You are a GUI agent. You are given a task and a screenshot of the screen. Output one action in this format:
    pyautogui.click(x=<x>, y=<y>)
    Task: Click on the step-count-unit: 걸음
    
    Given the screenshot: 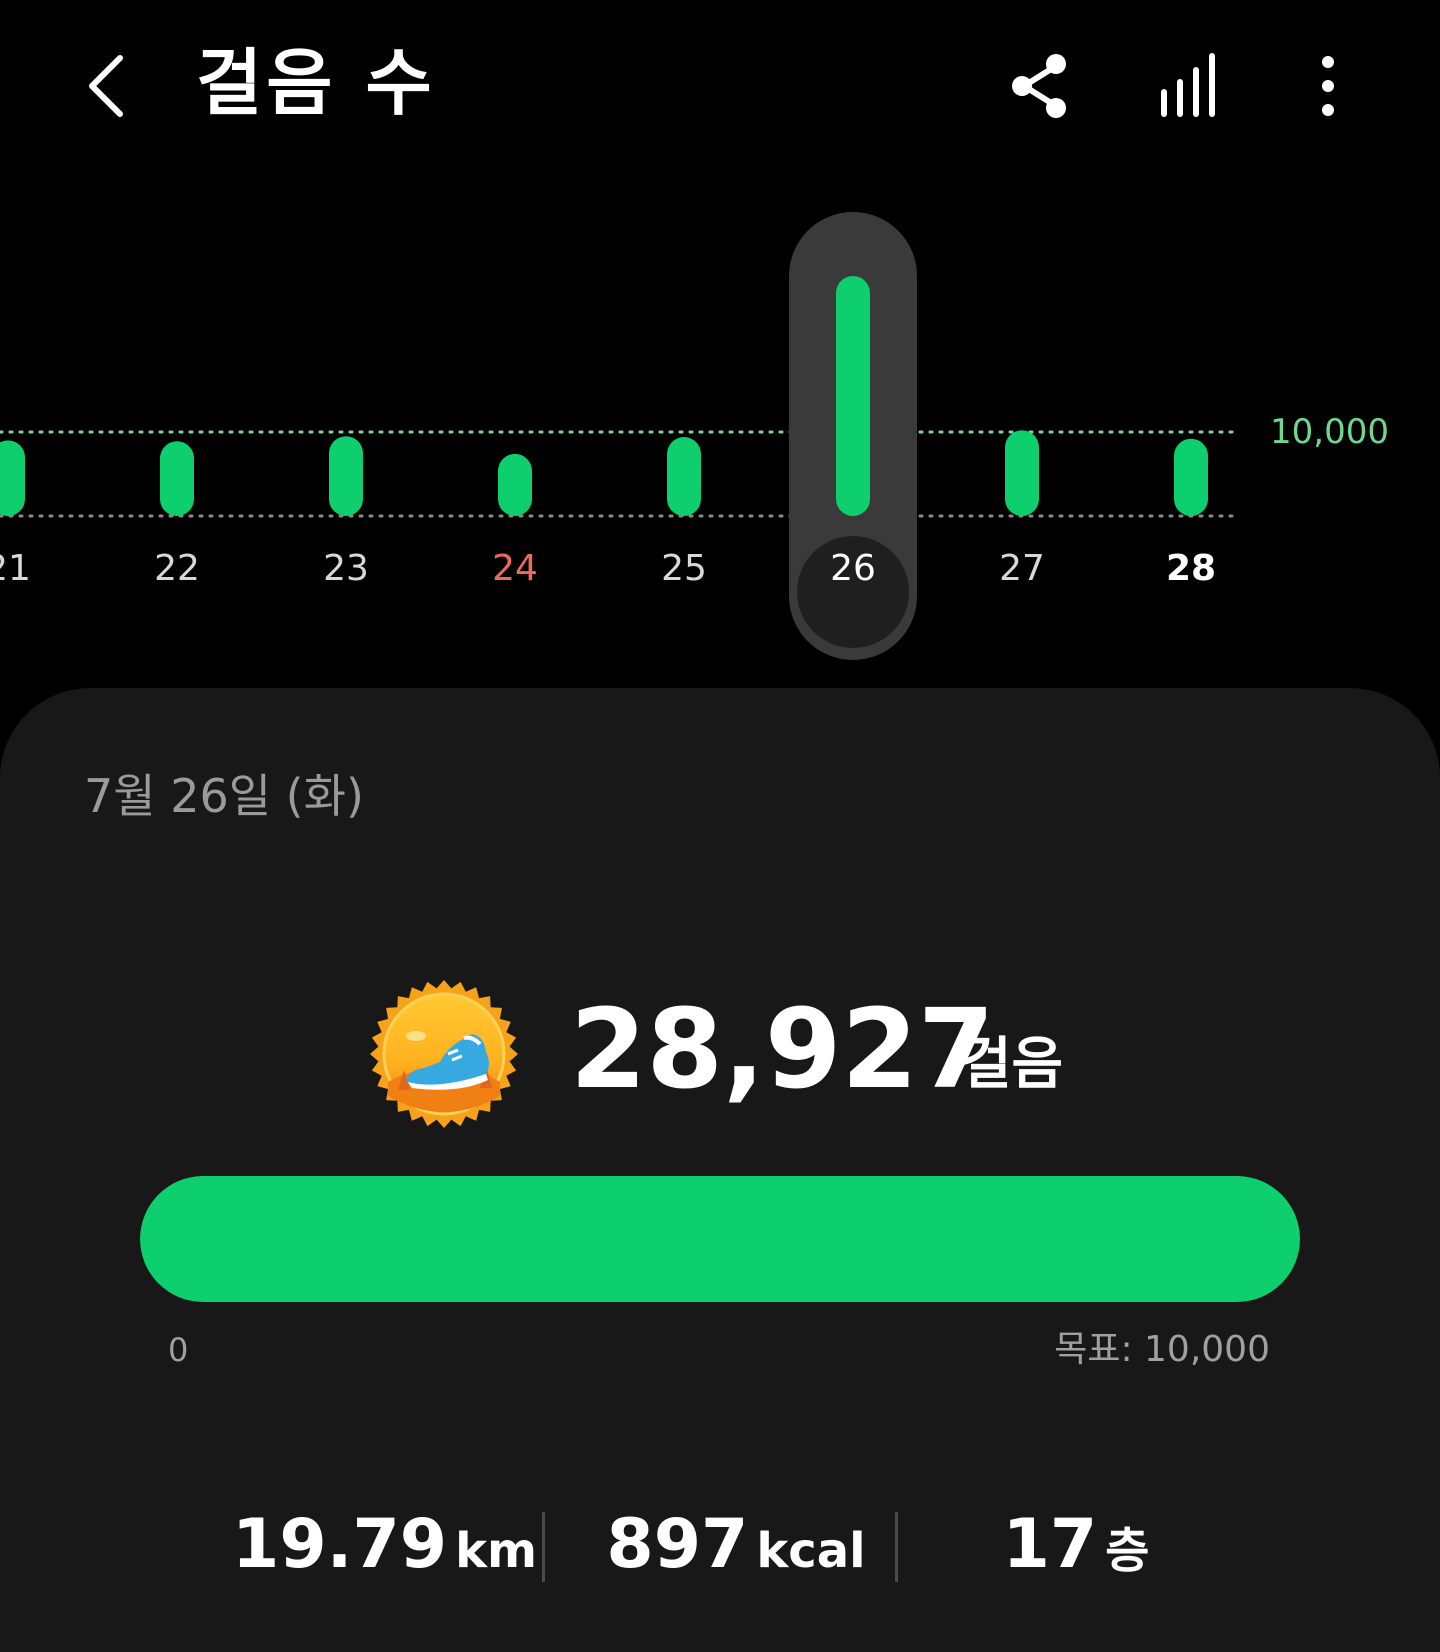 What is the action you would take?
    pyautogui.click(x=1012, y=1064)
    